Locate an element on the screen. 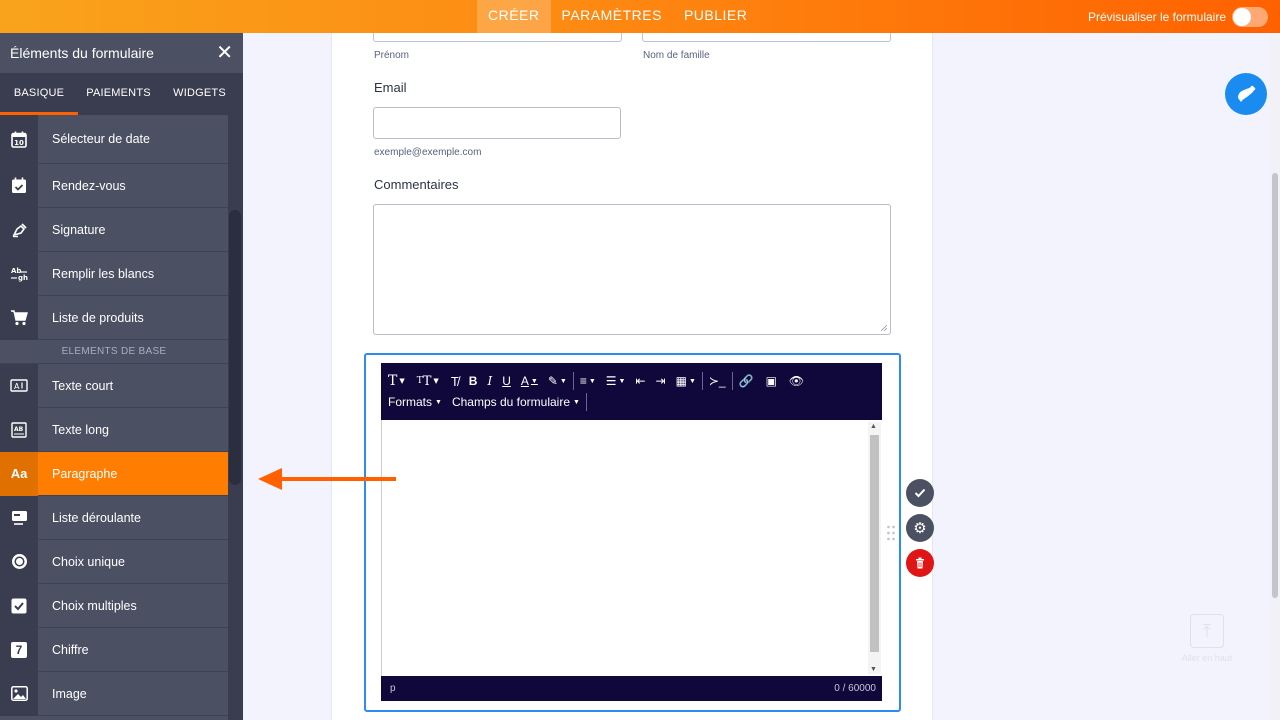 This screenshot has height=720, width=1280. toolbar-row-2: Formats ▼ Champs du formulaire ▼ is located at coordinates (490, 402).